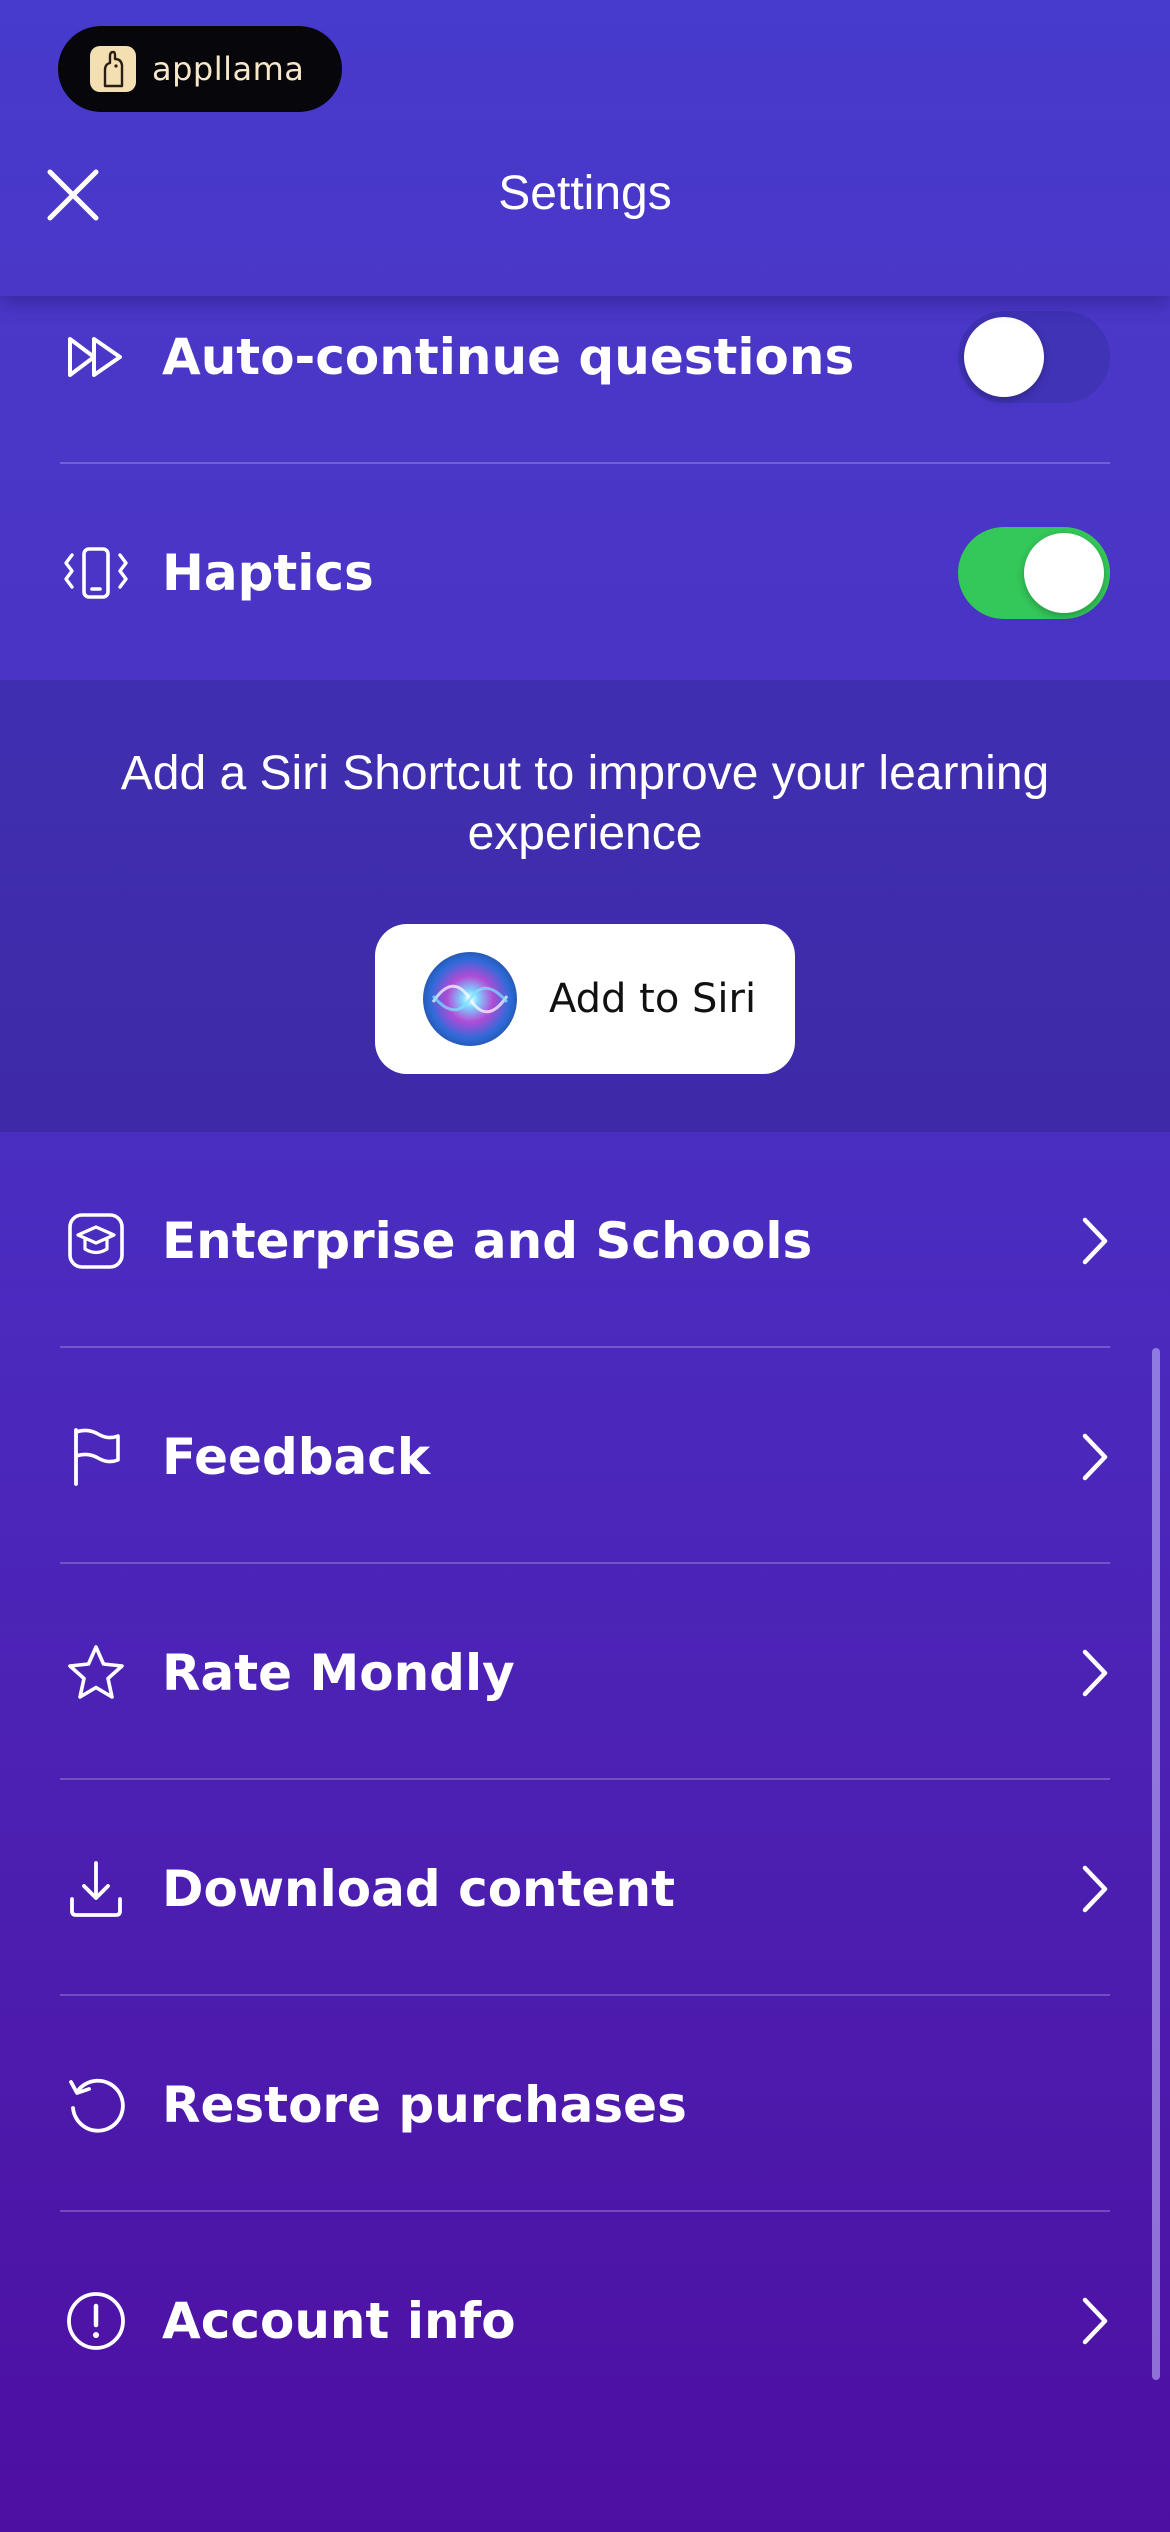 The width and height of the screenshot is (1170, 2532). What do you see at coordinates (585, 1457) in the screenshot?
I see `menu-item-feedback: Feedback` at bounding box center [585, 1457].